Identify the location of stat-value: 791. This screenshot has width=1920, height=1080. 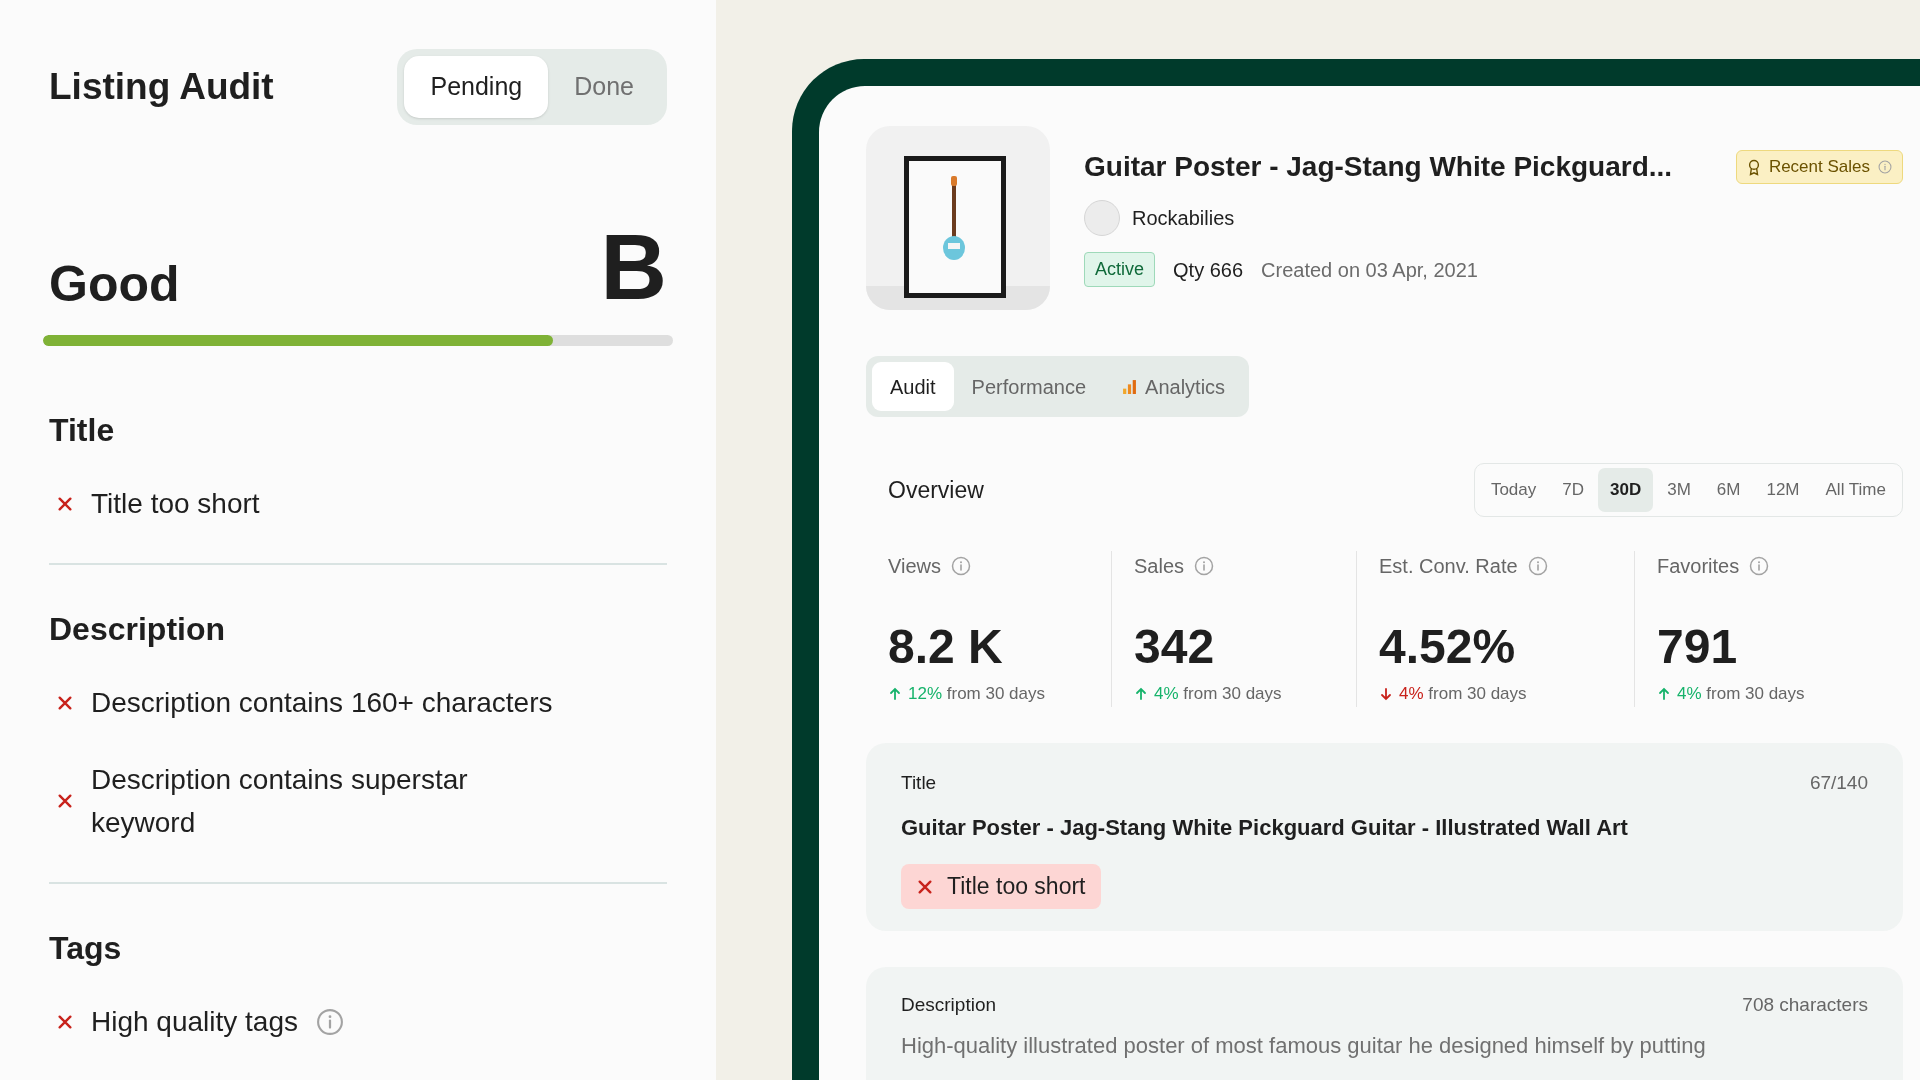
(1698, 647).